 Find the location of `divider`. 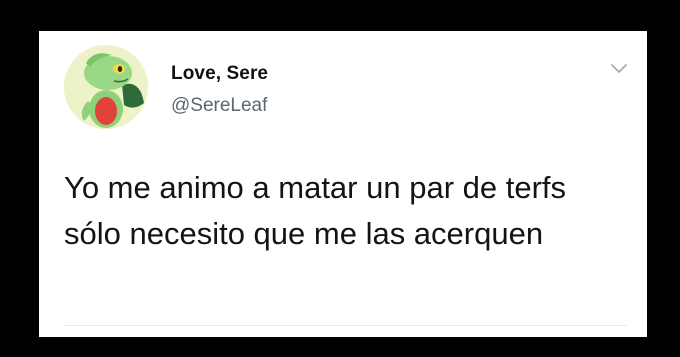

divider is located at coordinates (345, 325).